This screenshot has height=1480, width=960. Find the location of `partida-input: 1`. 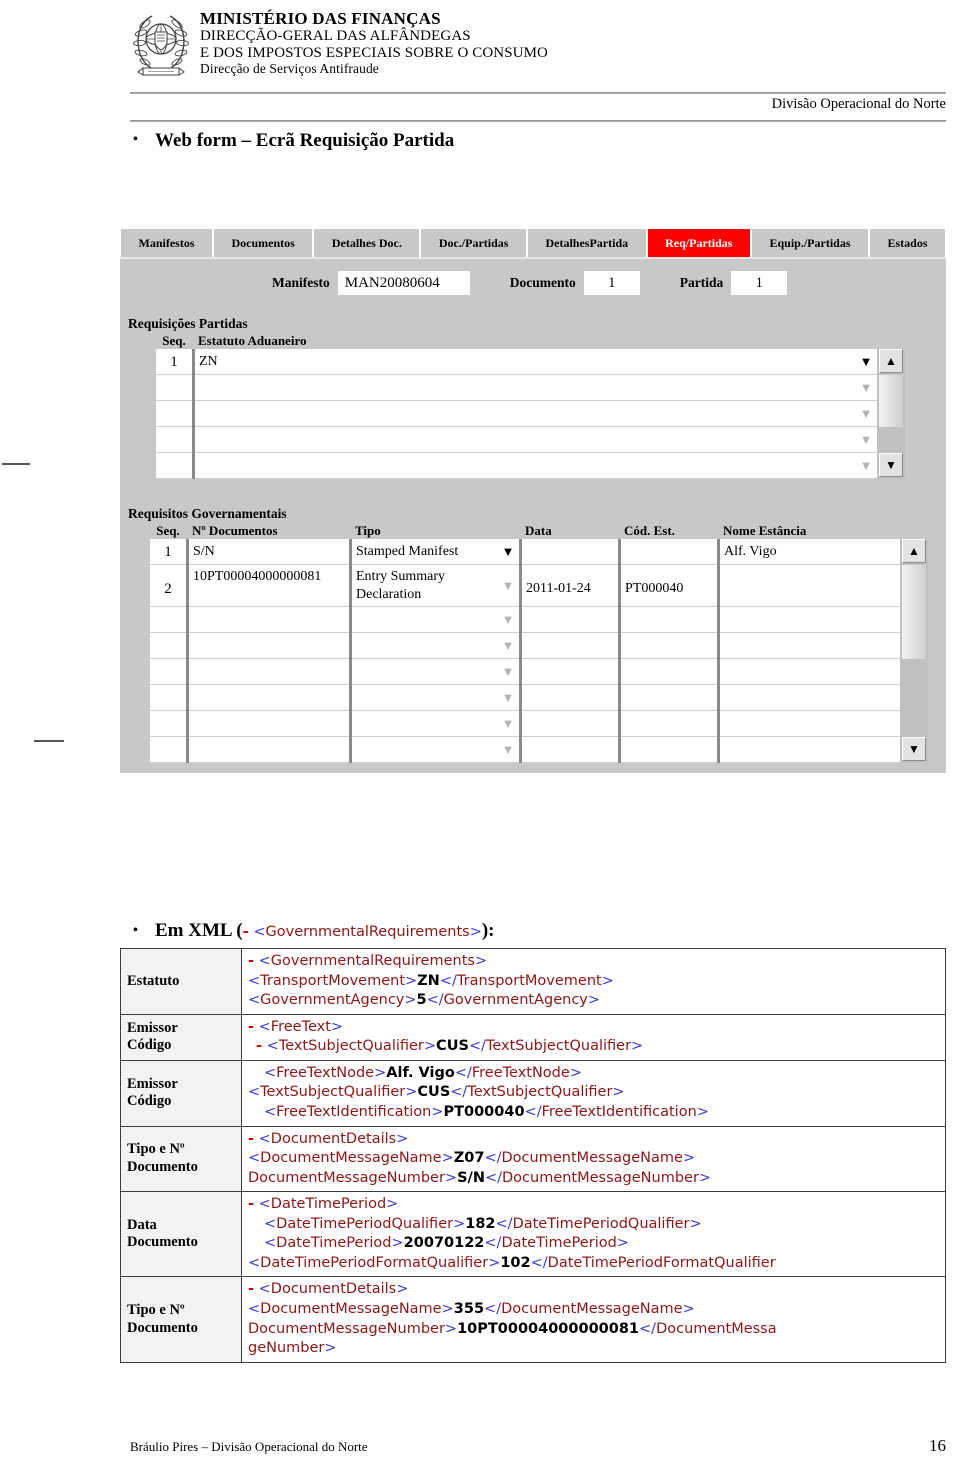

partida-input: 1 is located at coordinates (759, 283).